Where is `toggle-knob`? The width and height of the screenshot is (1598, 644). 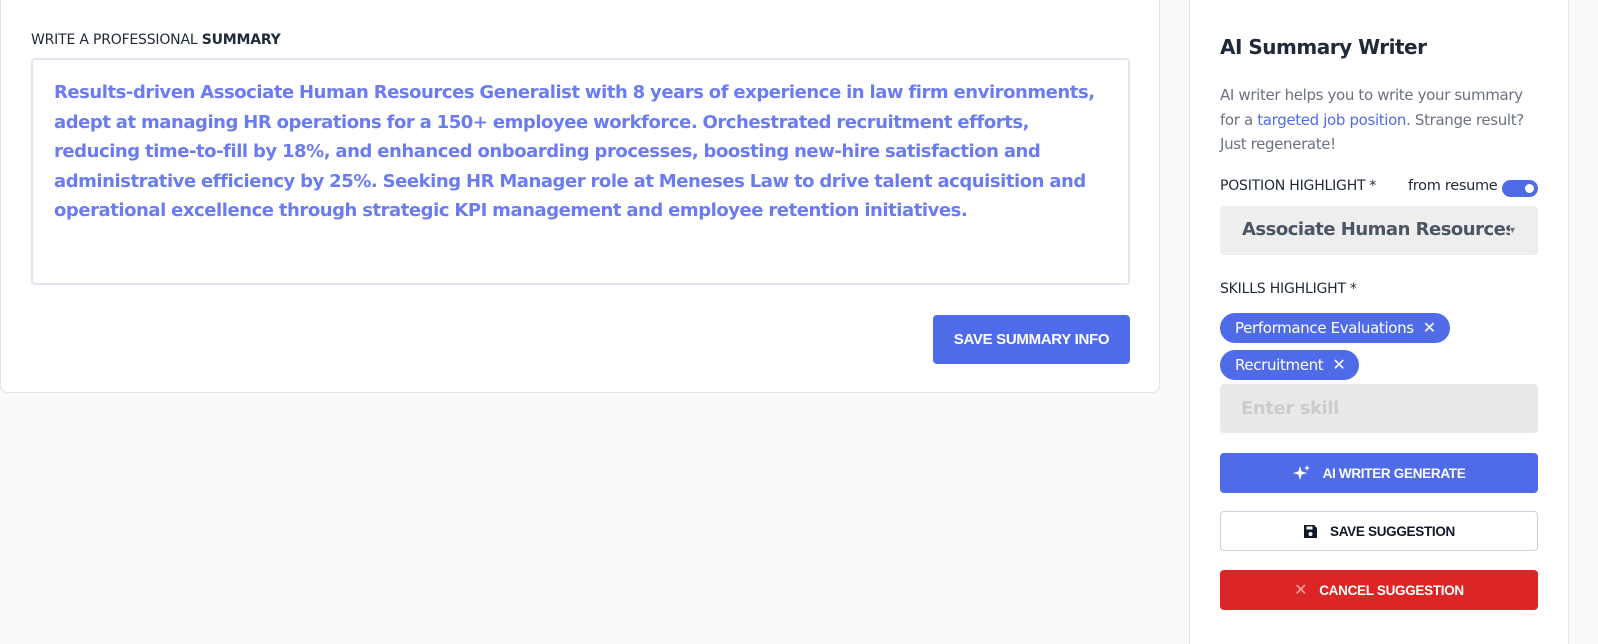
toggle-knob is located at coordinates (1529, 188).